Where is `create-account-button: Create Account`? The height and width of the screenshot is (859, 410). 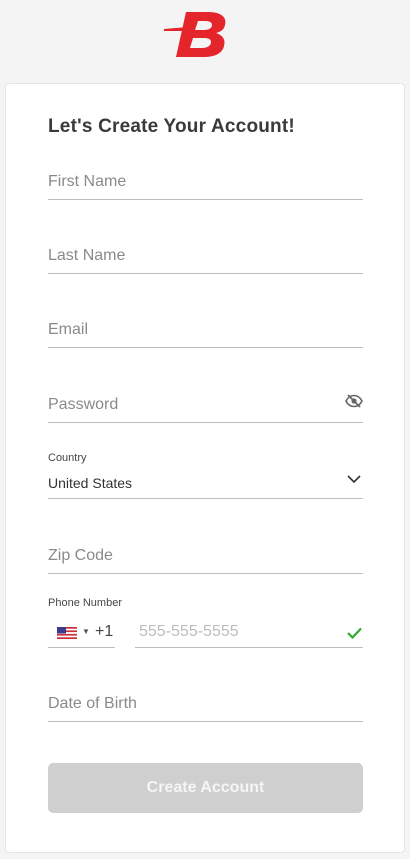 create-account-button: Create Account is located at coordinates (205, 788).